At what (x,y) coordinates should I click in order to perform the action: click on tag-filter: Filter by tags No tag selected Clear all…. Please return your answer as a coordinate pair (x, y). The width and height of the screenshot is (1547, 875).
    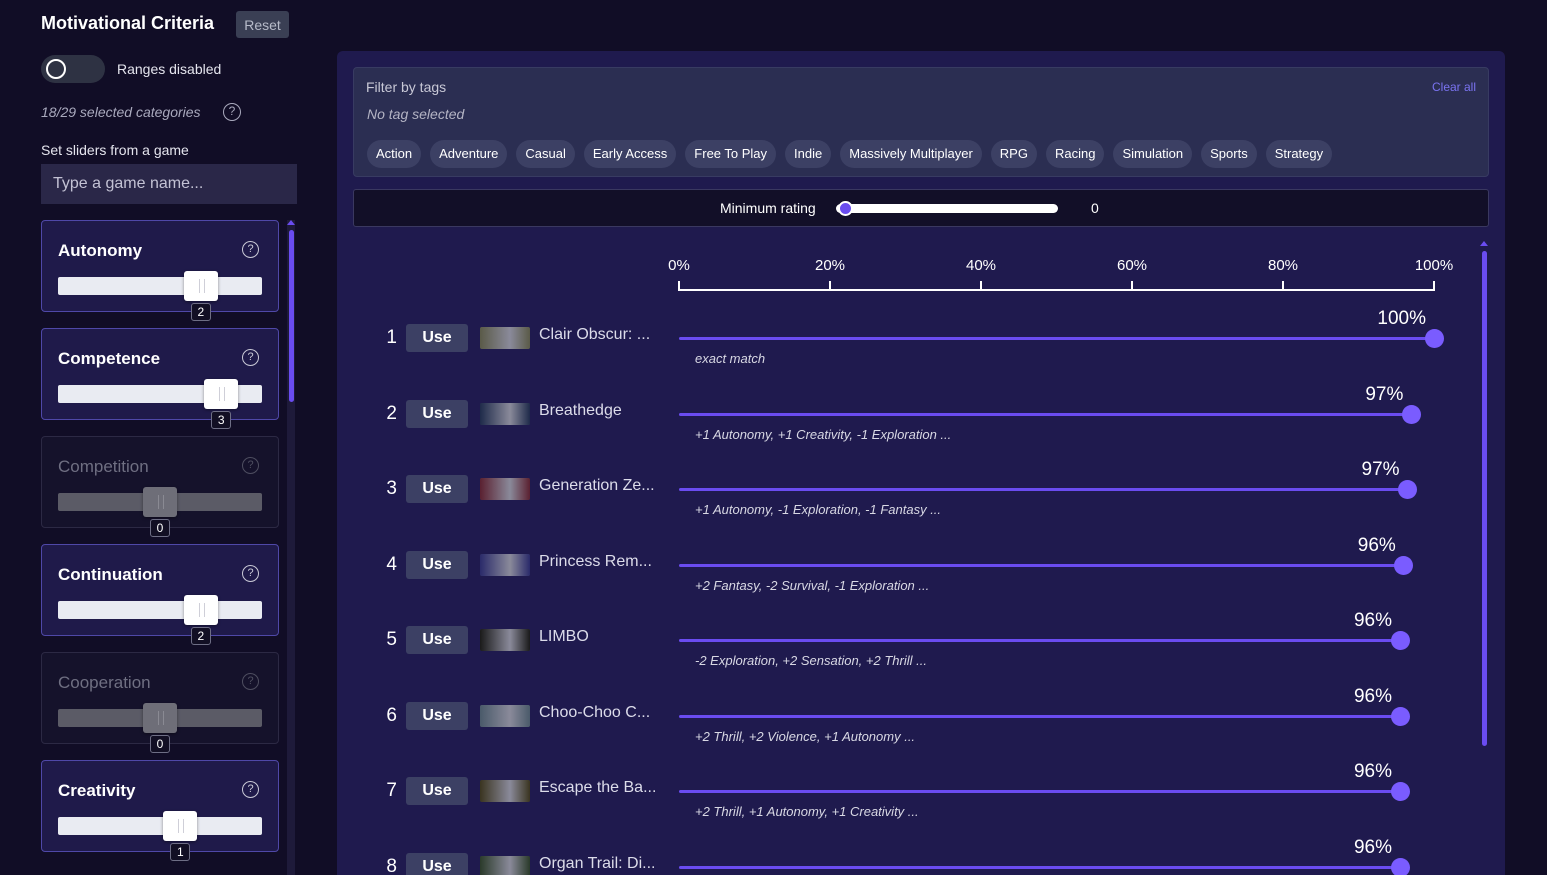
    Looking at the image, I should click on (921, 122).